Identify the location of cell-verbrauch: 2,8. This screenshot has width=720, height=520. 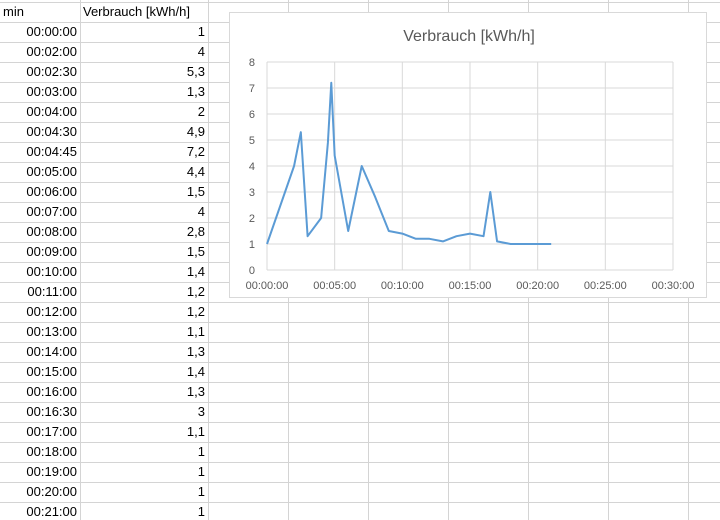
(144, 232).